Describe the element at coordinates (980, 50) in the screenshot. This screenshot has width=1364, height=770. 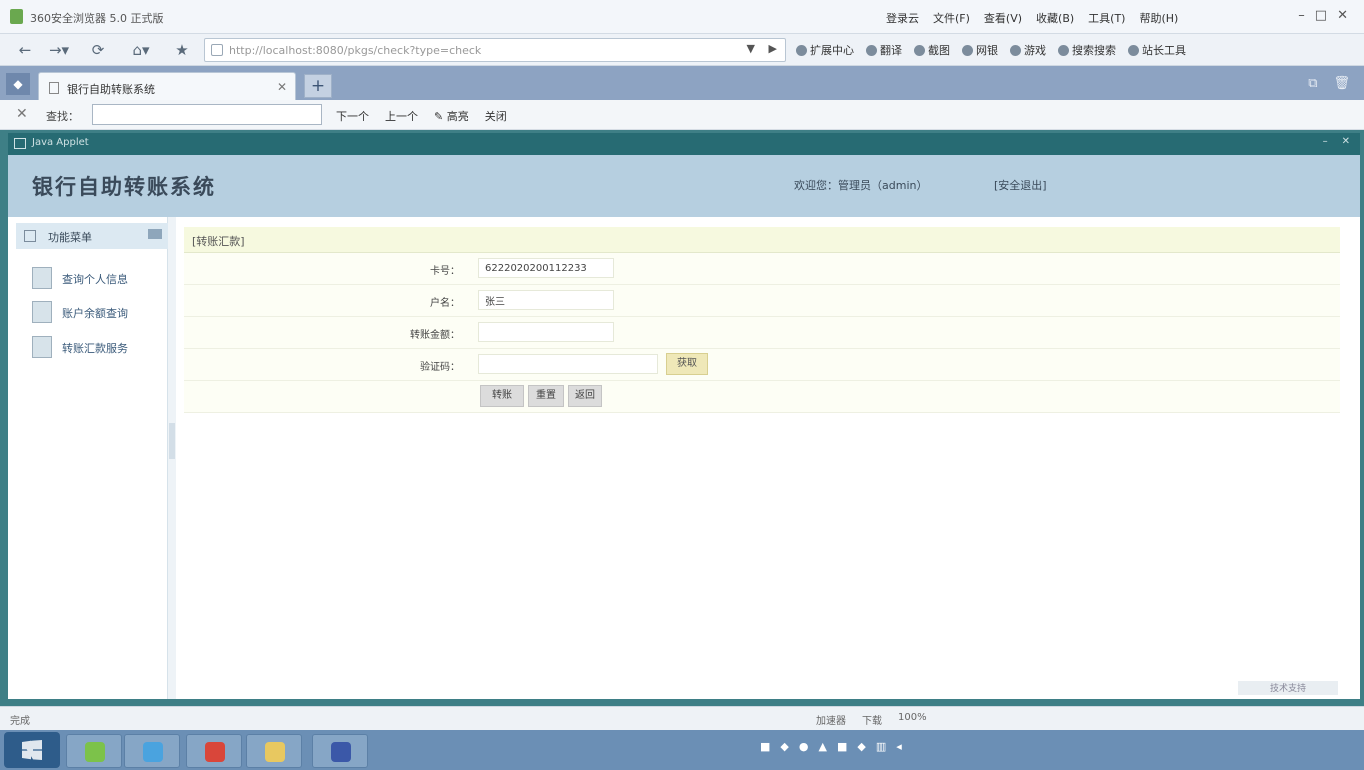
I see `toolbar-bank: 网银` at that location.